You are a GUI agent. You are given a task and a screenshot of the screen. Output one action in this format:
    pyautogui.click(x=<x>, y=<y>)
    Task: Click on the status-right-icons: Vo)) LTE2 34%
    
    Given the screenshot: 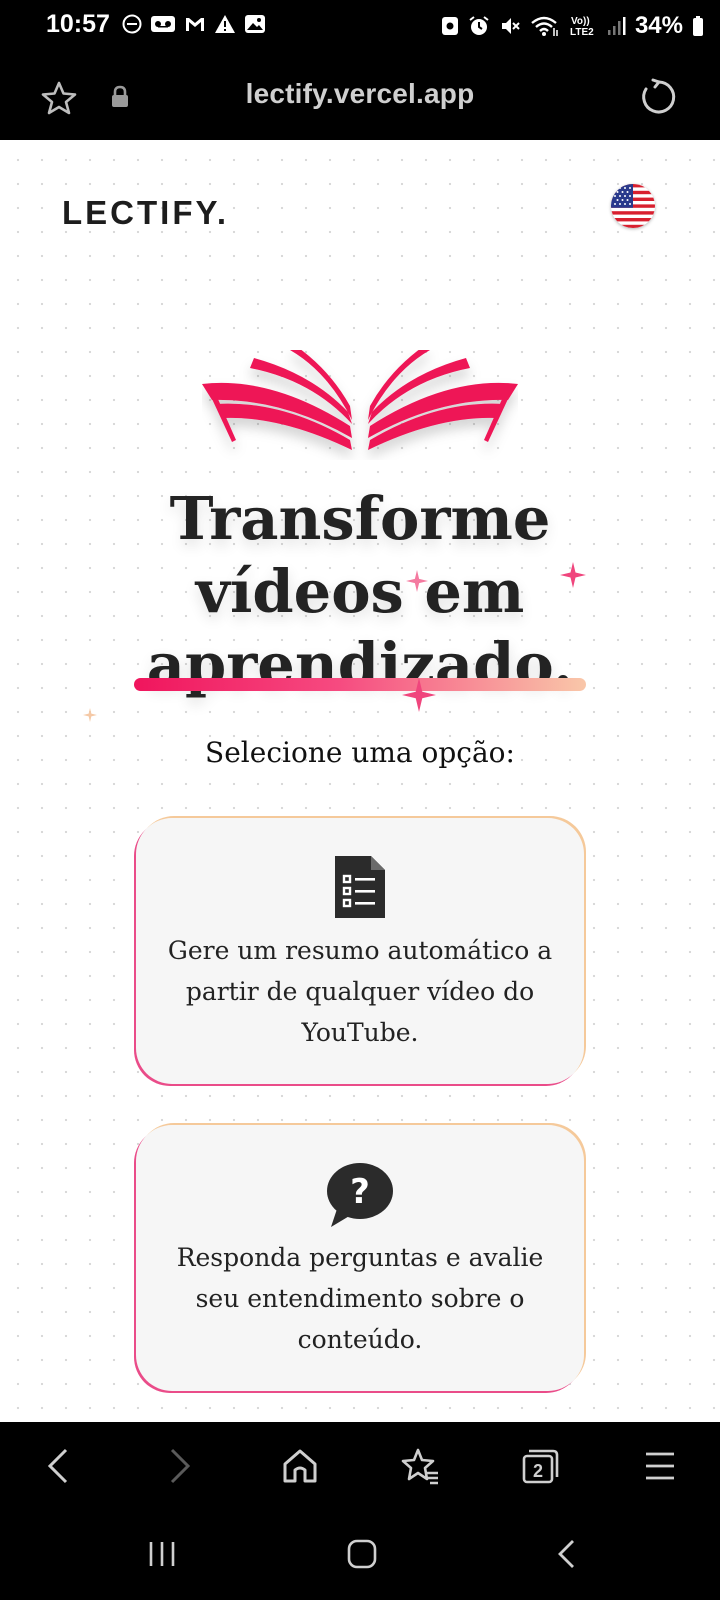 What is the action you would take?
    pyautogui.click(x=572, y=26)
    